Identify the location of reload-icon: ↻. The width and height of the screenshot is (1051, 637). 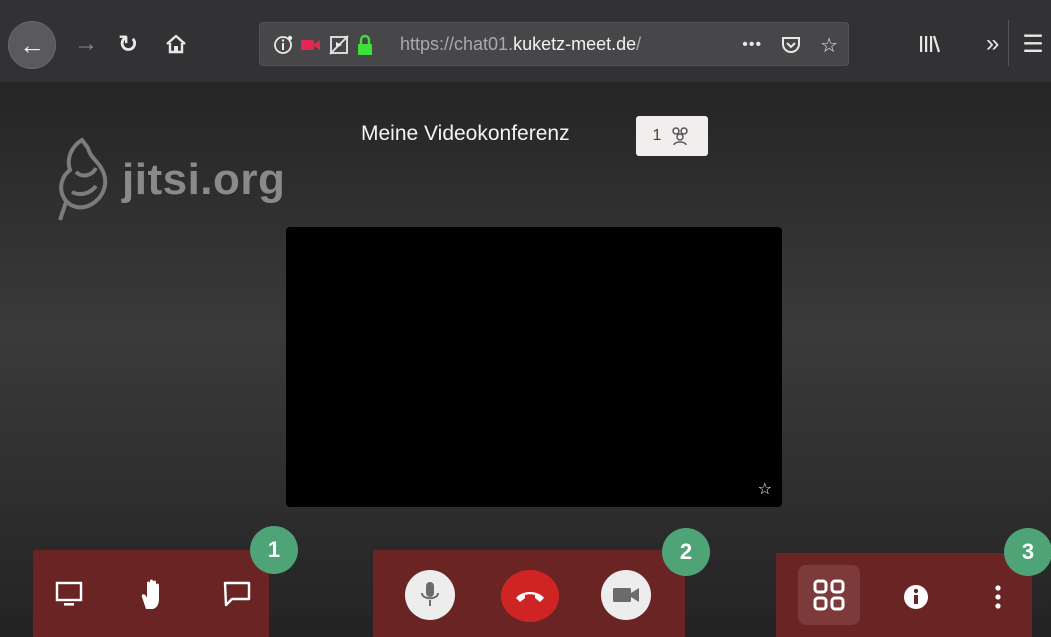
(128, 44).